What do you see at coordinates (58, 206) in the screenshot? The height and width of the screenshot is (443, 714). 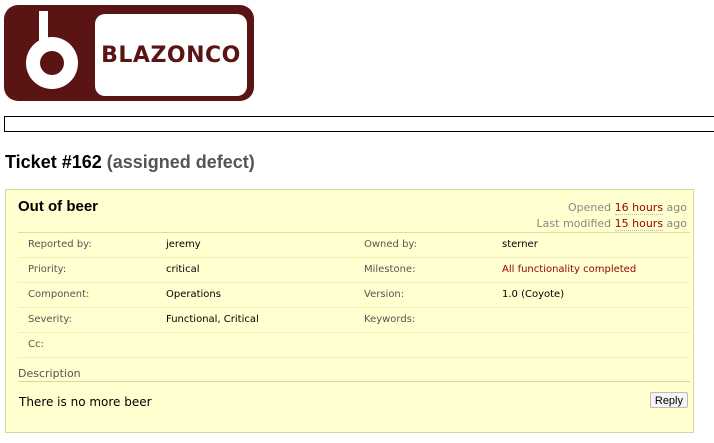 I see `ticket-summary: Out of beer` at bounding box center [58, 206].